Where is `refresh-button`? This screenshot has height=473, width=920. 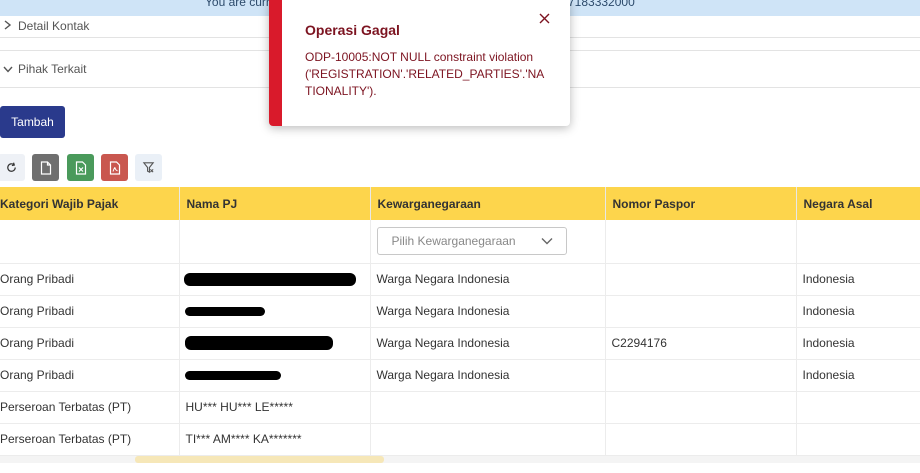 refresh-button is located at coordinates (12, 167).